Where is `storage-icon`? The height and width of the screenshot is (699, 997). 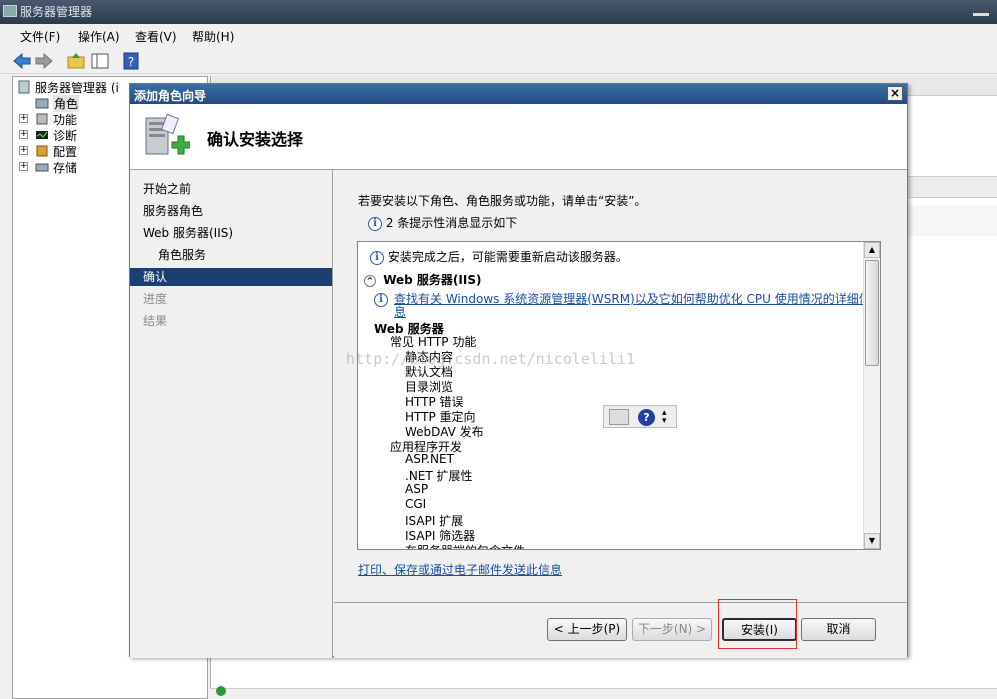
storage-icon is located at coordinates (42, 167).